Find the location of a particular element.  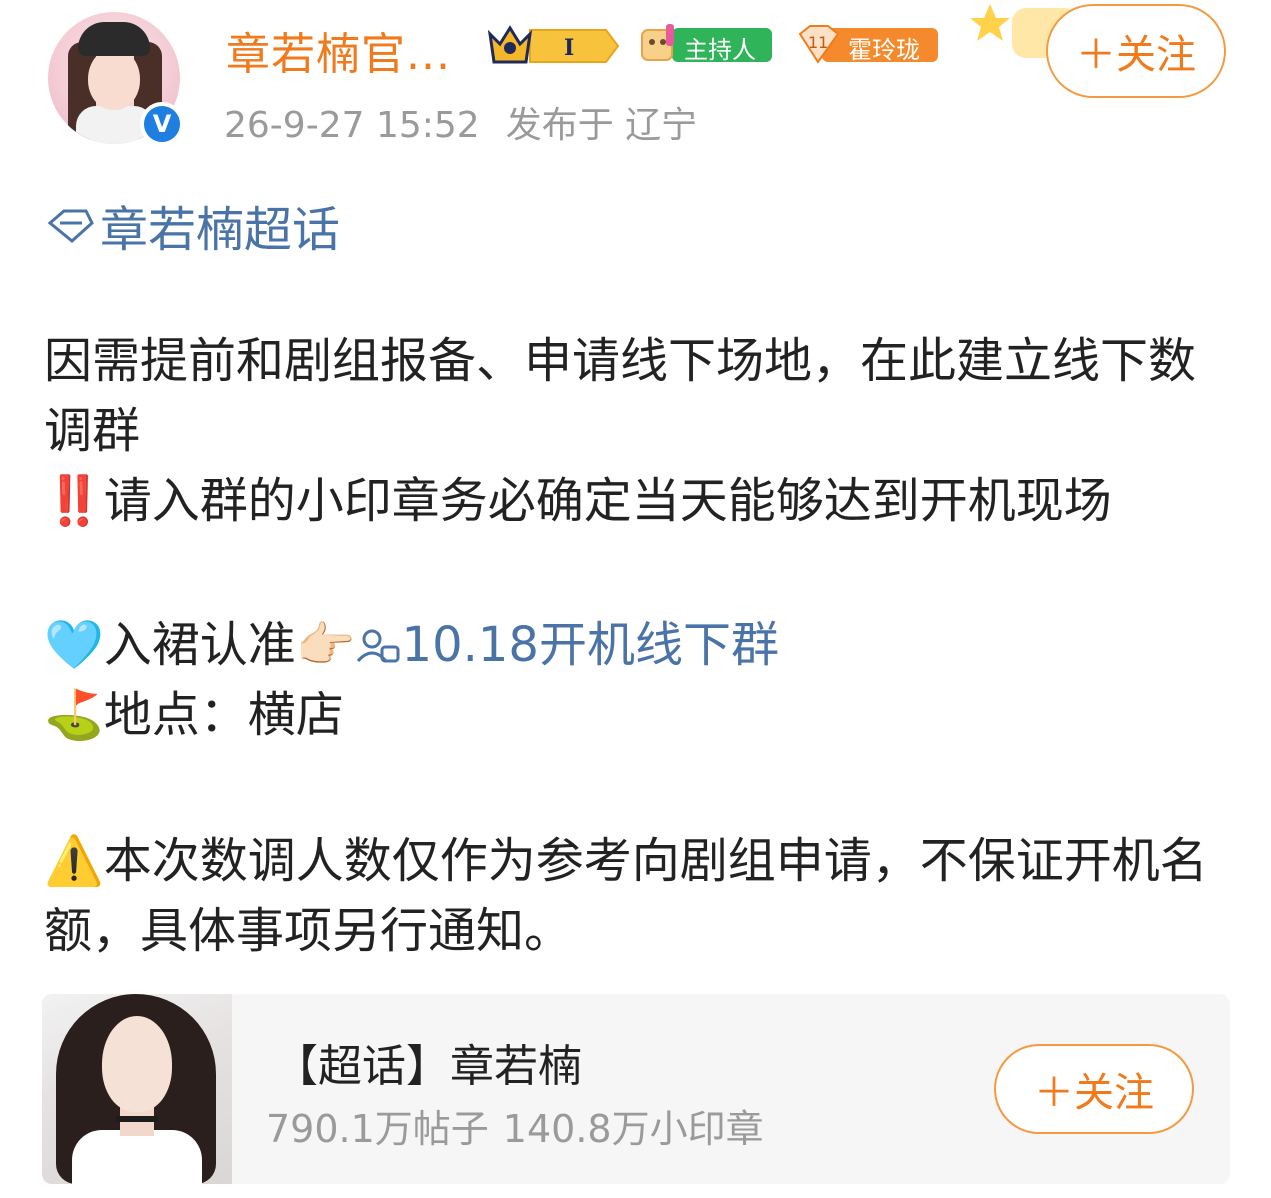

post-location: 发布于 辽宁 is located at coordinates (601, 125).